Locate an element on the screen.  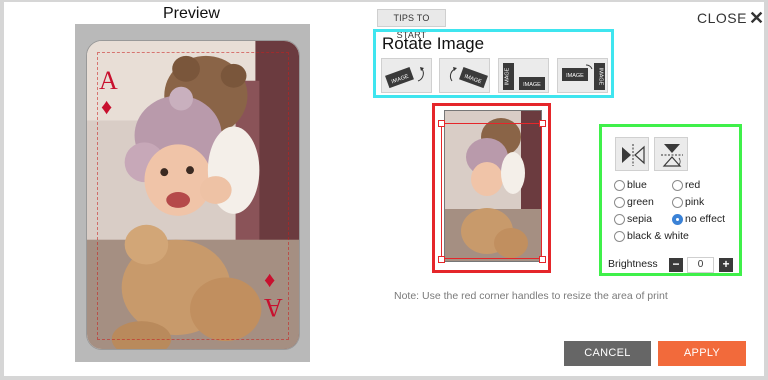
brightness-increase-button: + is located at coordinates (726, 265).